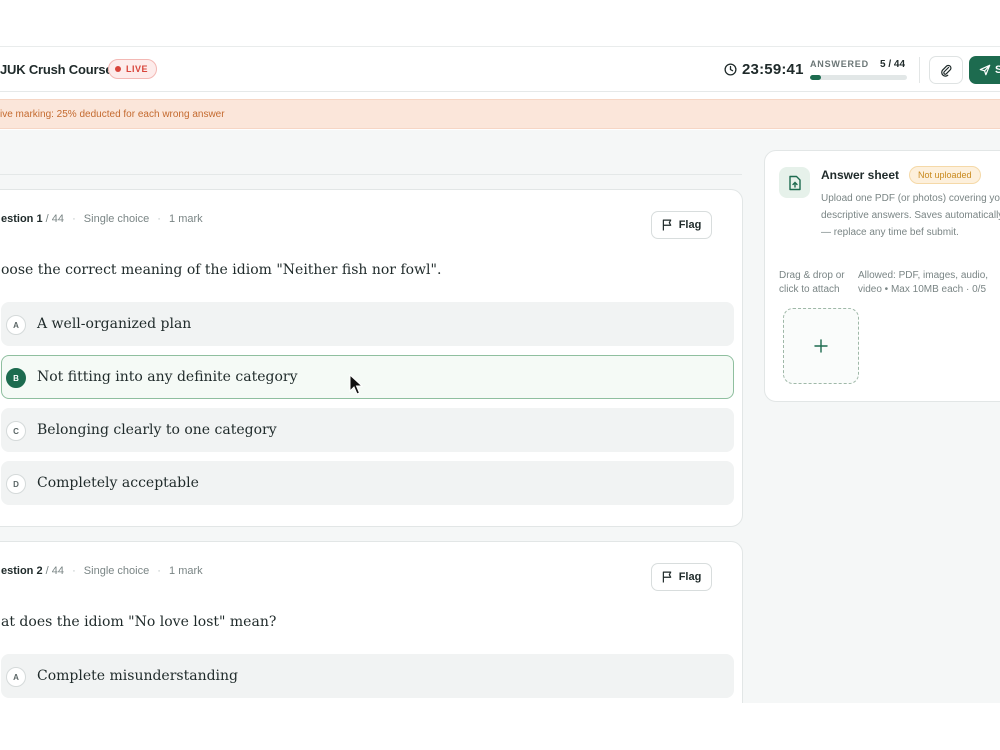 The height and width of the screenshot is (750, 1000). I want to click on file-upload-icon, so click(794, 182).